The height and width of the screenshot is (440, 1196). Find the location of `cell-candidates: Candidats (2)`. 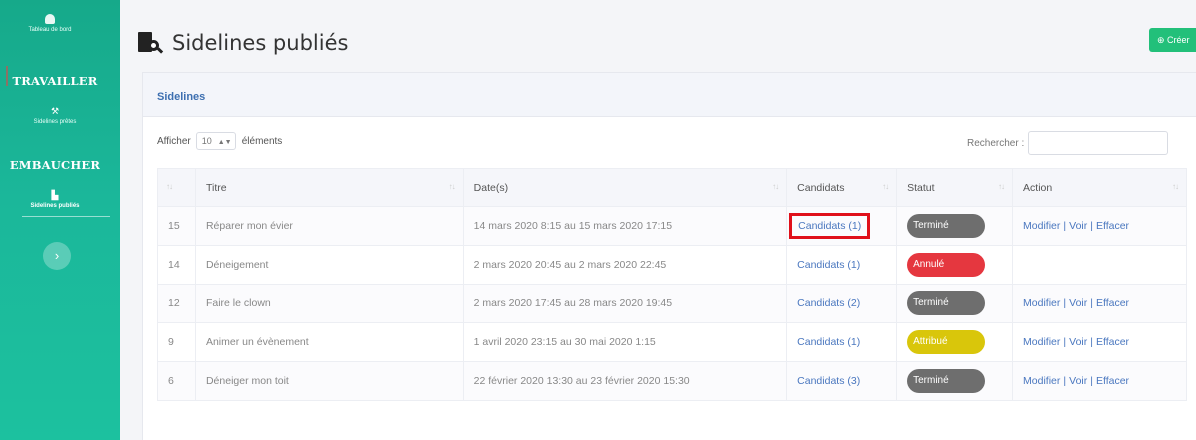

cell-candidates: Candidats (2) is located at coordinates (842, 303).